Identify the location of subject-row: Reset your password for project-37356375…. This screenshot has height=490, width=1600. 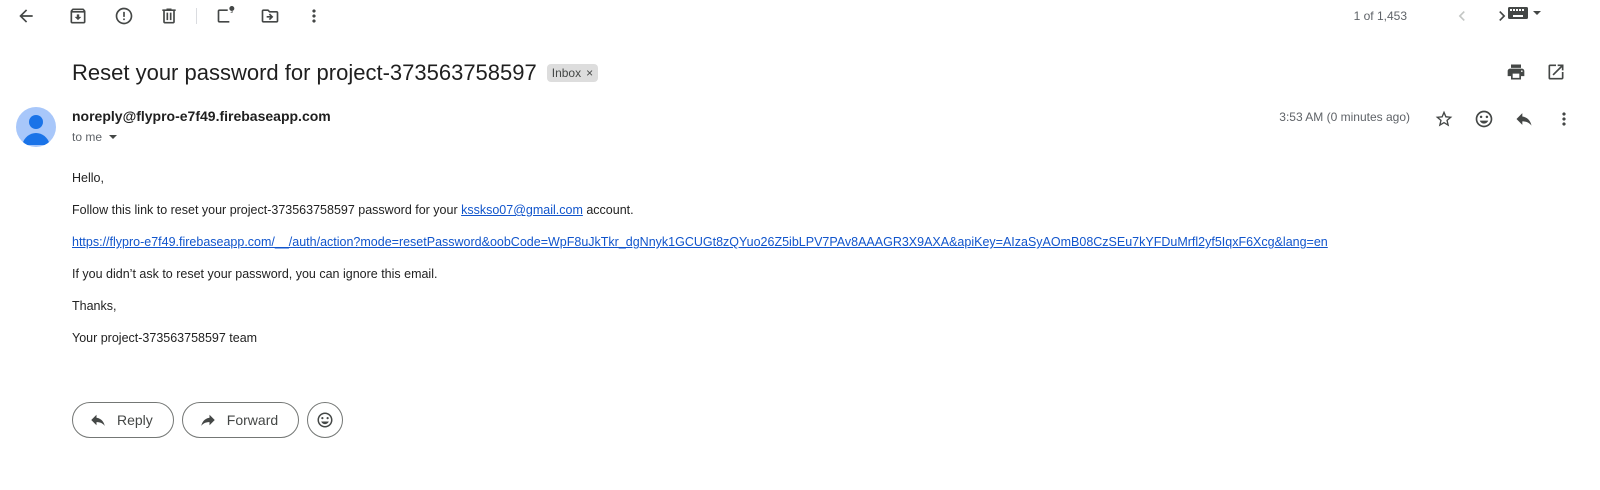
(335, 73).